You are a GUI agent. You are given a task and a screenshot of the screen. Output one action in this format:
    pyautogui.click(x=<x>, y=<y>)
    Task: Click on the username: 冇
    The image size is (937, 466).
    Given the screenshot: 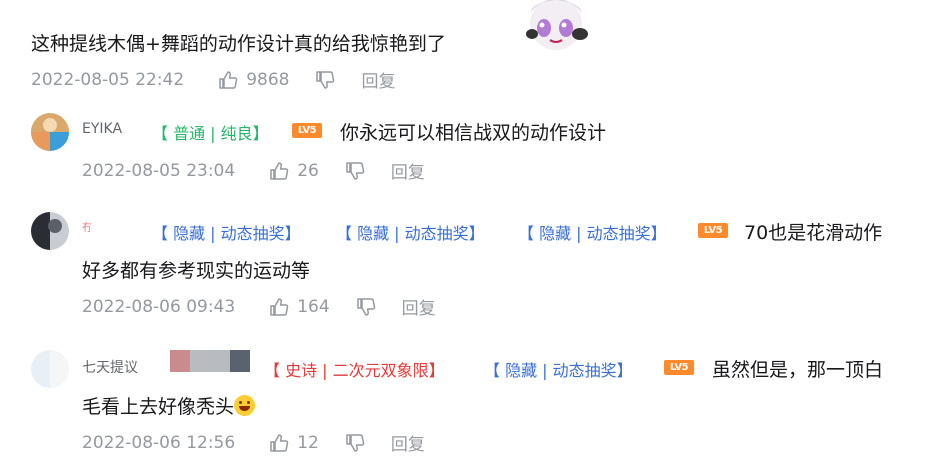 What is the action you would take?
    pyautogui.click(x=87, y=226)
    